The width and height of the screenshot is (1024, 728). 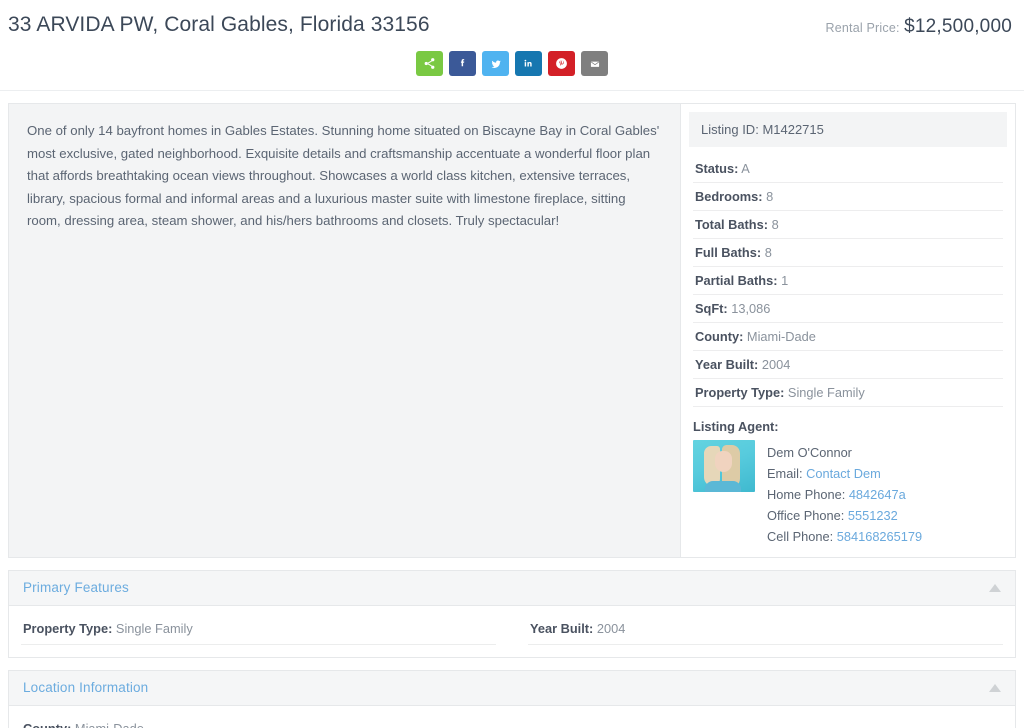 I want to click on share-button, so click(x=429, y=63).